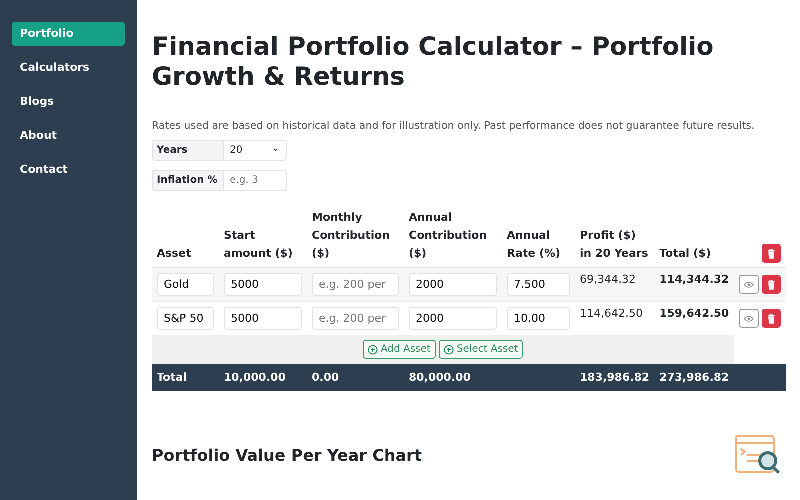 The height and width of the screenshot is (500, 800). What do you see at coordinates (351, 235) in the screenshot?
I see `column-header: Monthly Contribution ($)` at bounding box center [351, 235].